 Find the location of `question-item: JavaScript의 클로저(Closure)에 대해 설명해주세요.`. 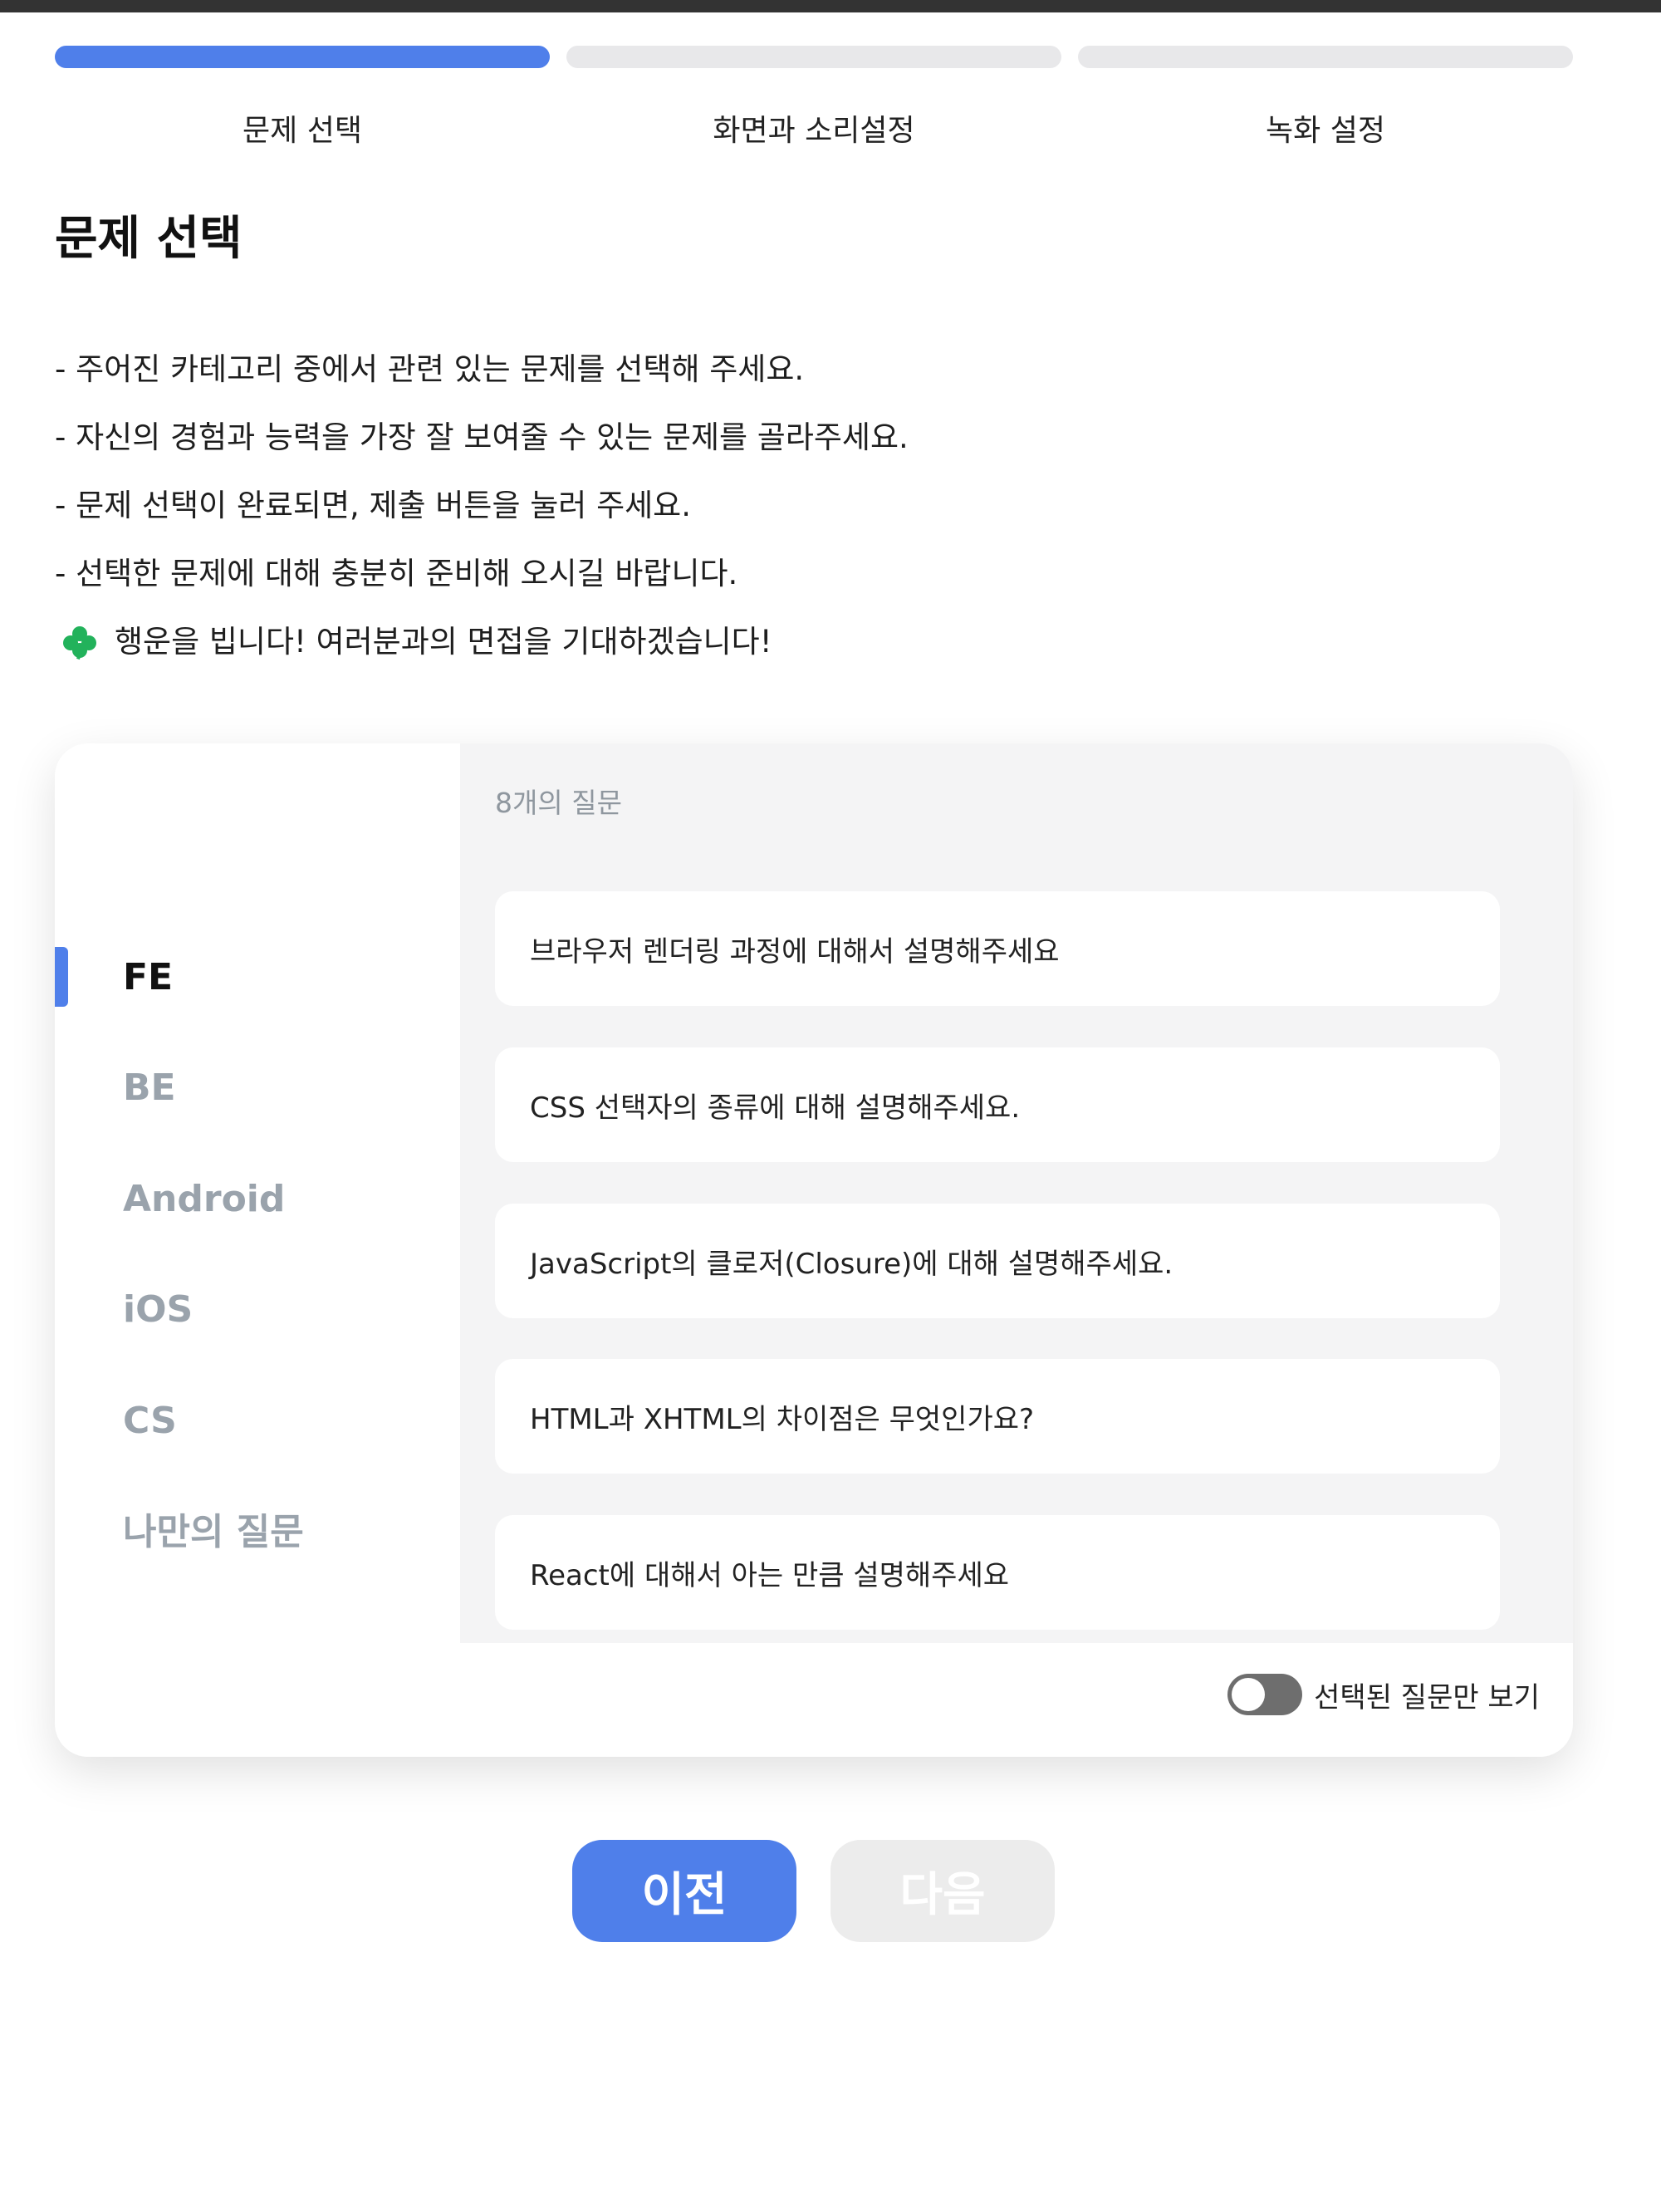

question-item: JavaScript의 클로저(Closure)에 대해 설명해주세요. is located at coordinates (998, 1261).